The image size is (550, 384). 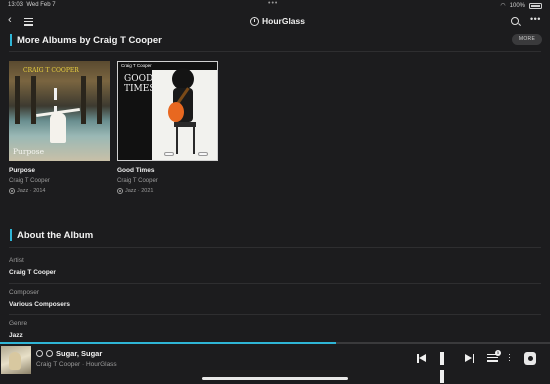 What do you see at coordinates (32, 266) in the screenshot?
I see `field-artist: Artist Craig T Cooper` at bounding box center [32, 266].